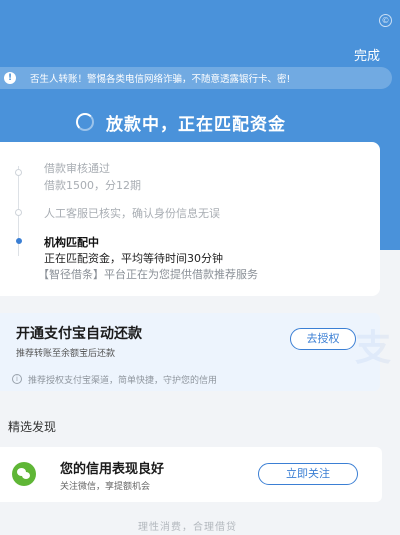 The image size is (400, 535). Describe the element at coordinates (105, 487) in the screenshot. I see `wechat-subtitle: 关注微信，享提额机会` at that location.